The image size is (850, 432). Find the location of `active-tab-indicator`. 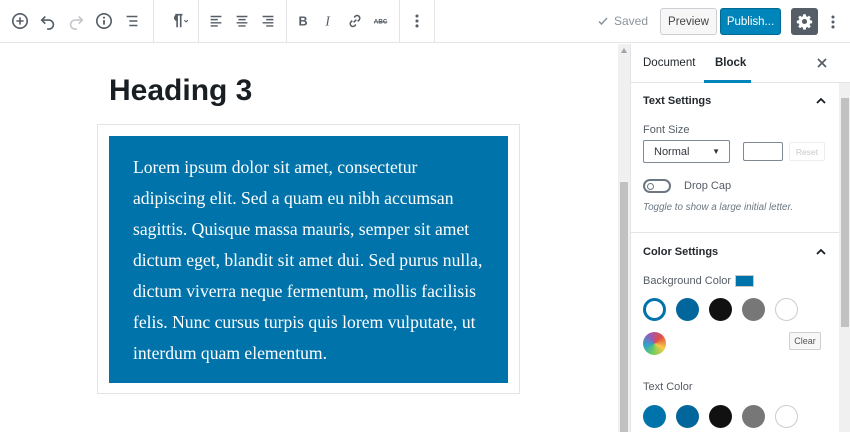

active-tab-indicator is located at coordinates (727, 81).